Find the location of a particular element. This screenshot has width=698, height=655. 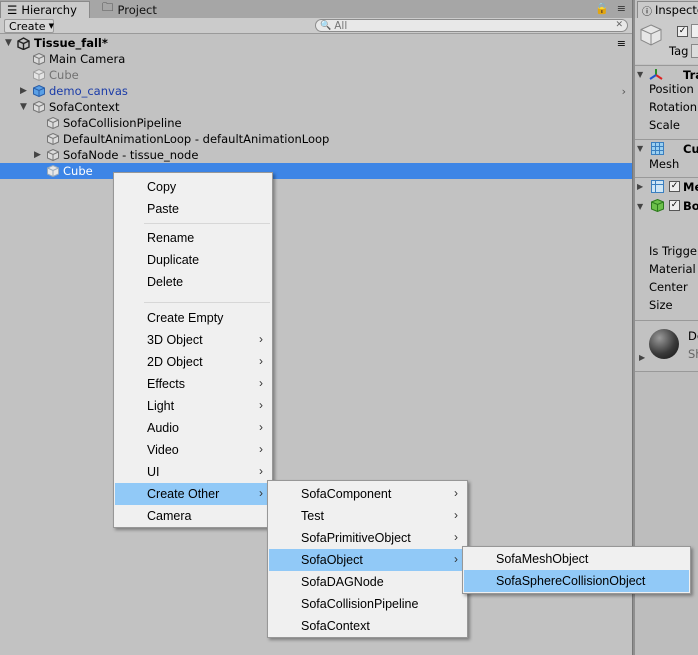

position-label: Position is located at coordinates (671, 89).